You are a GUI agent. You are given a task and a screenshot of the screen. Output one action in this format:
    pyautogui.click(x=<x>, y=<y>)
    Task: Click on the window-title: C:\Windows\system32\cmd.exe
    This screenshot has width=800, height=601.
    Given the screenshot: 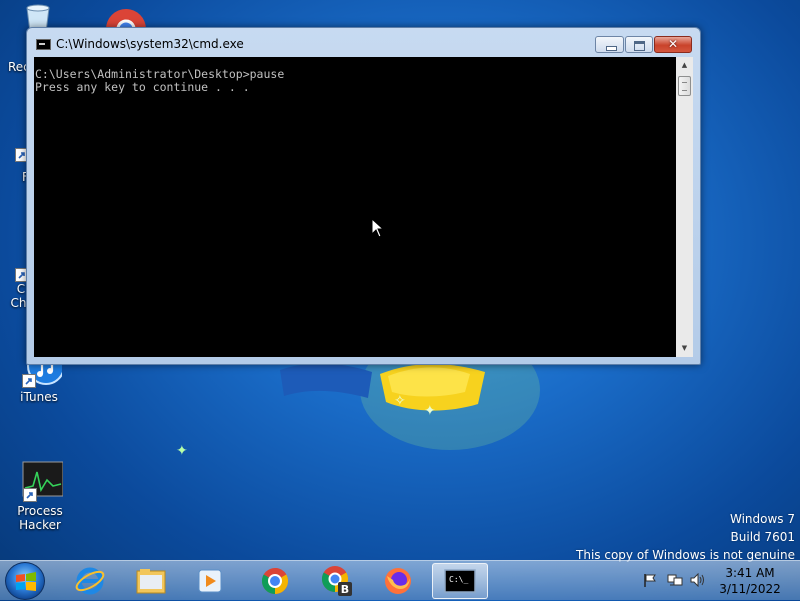 What is the action you would take?
    pyautogui.click(x=150, y=44)
    